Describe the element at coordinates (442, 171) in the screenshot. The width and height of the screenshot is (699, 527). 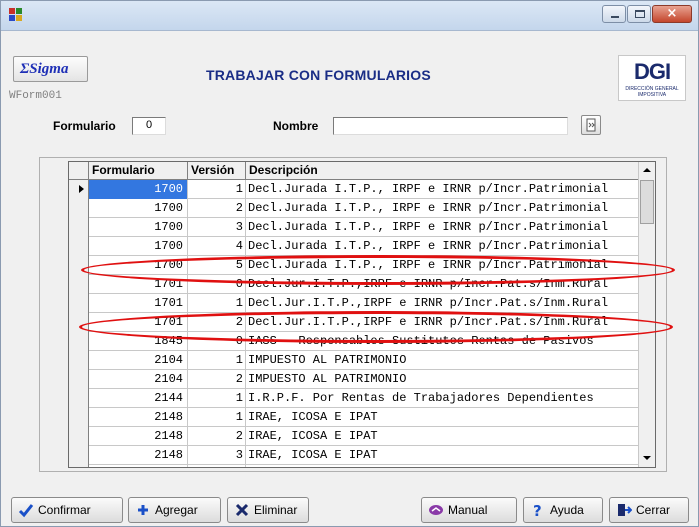
I see `column-header-descripcion: Descripción` at that location.